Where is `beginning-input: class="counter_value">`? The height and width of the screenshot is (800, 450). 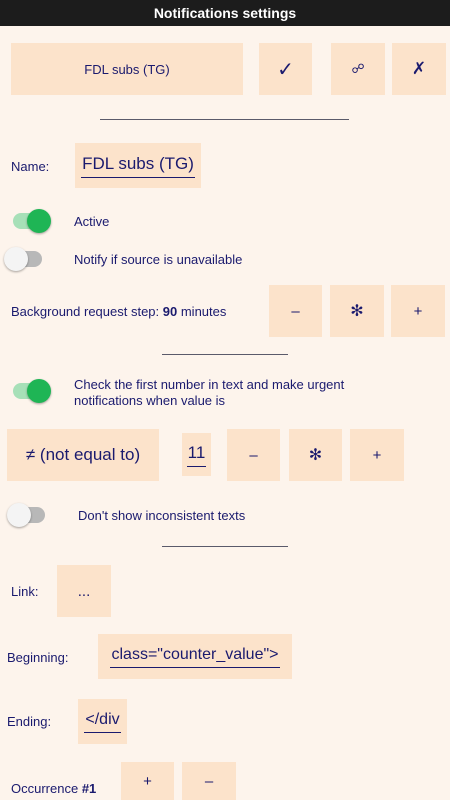
beginning-input: class="counter_value"> is located at coordinates (195, 656).